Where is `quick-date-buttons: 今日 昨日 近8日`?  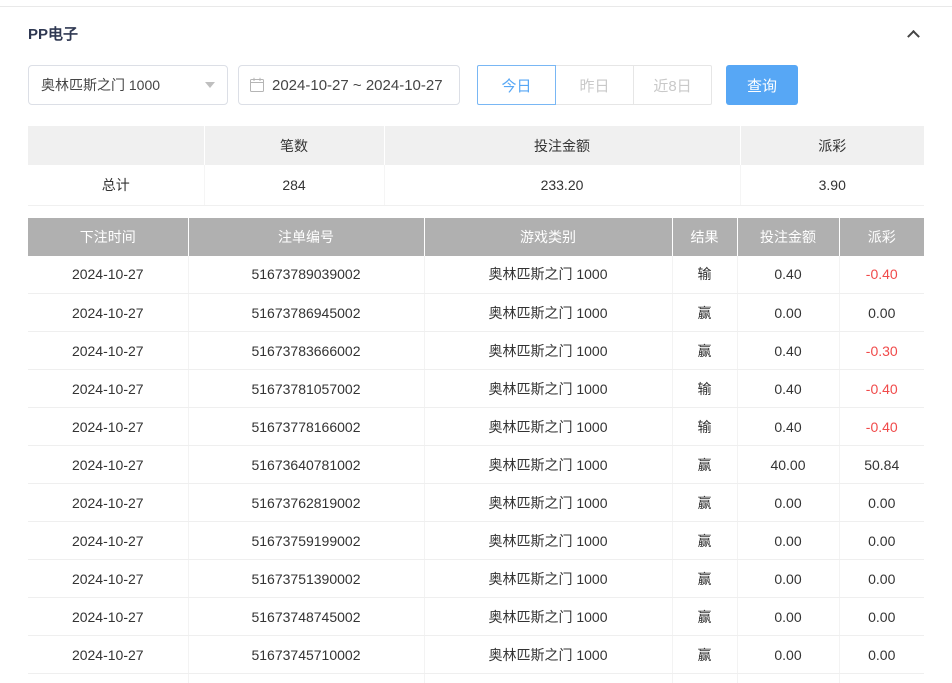
quick-date-buttons: 今日 昨日 近8日 is located at coordinates (594, 85).